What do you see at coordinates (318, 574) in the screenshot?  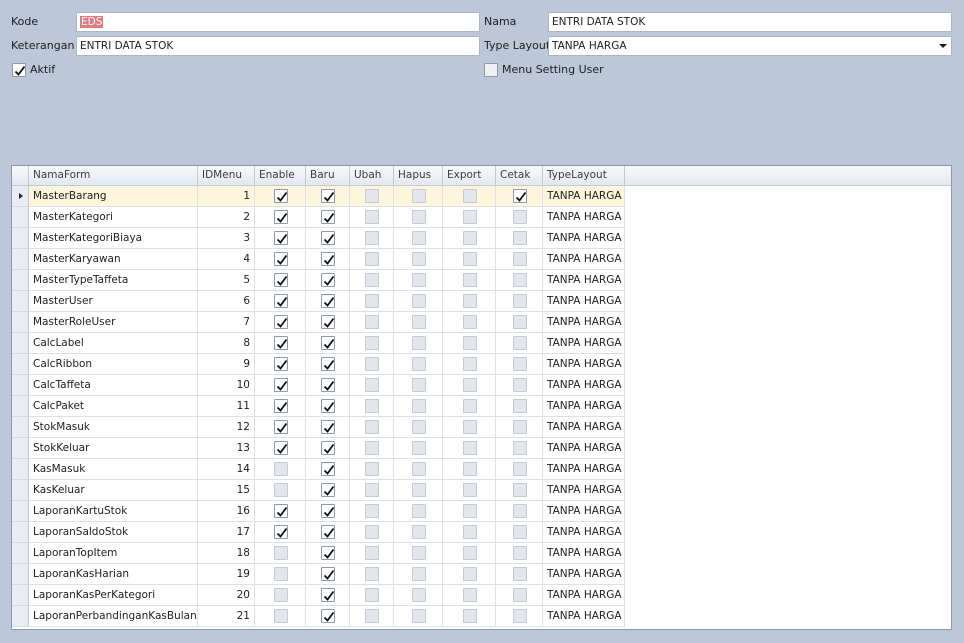 I see `table-row: LaporanKasHarian 19 TANPA HARGA` at bounding box center [318, 574].